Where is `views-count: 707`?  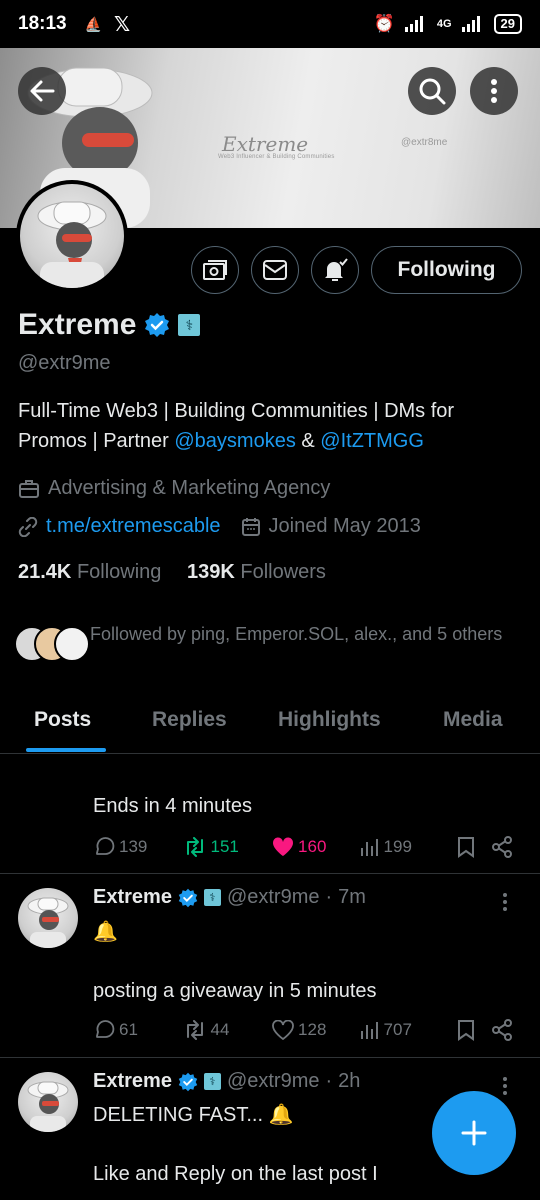 views-count: 707 is located at coordinates (397, 1029).